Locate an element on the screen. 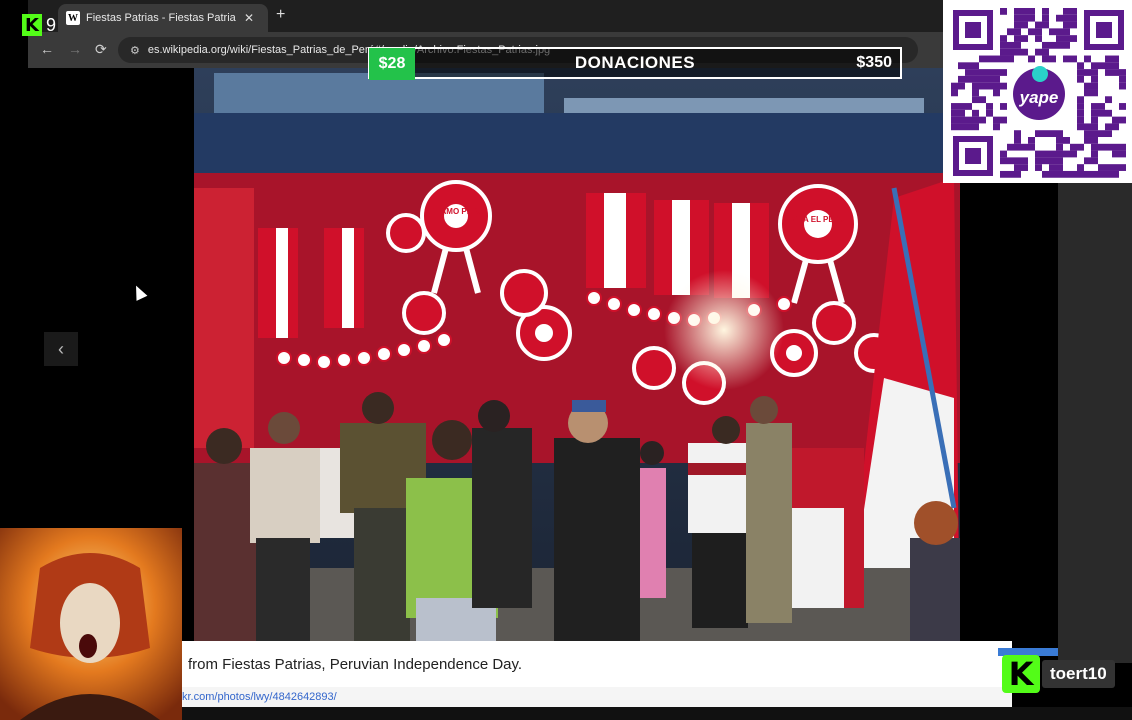 The image size is (1132, 720). kick-viewer-count: K 9 is located at coordinates (39, 25).